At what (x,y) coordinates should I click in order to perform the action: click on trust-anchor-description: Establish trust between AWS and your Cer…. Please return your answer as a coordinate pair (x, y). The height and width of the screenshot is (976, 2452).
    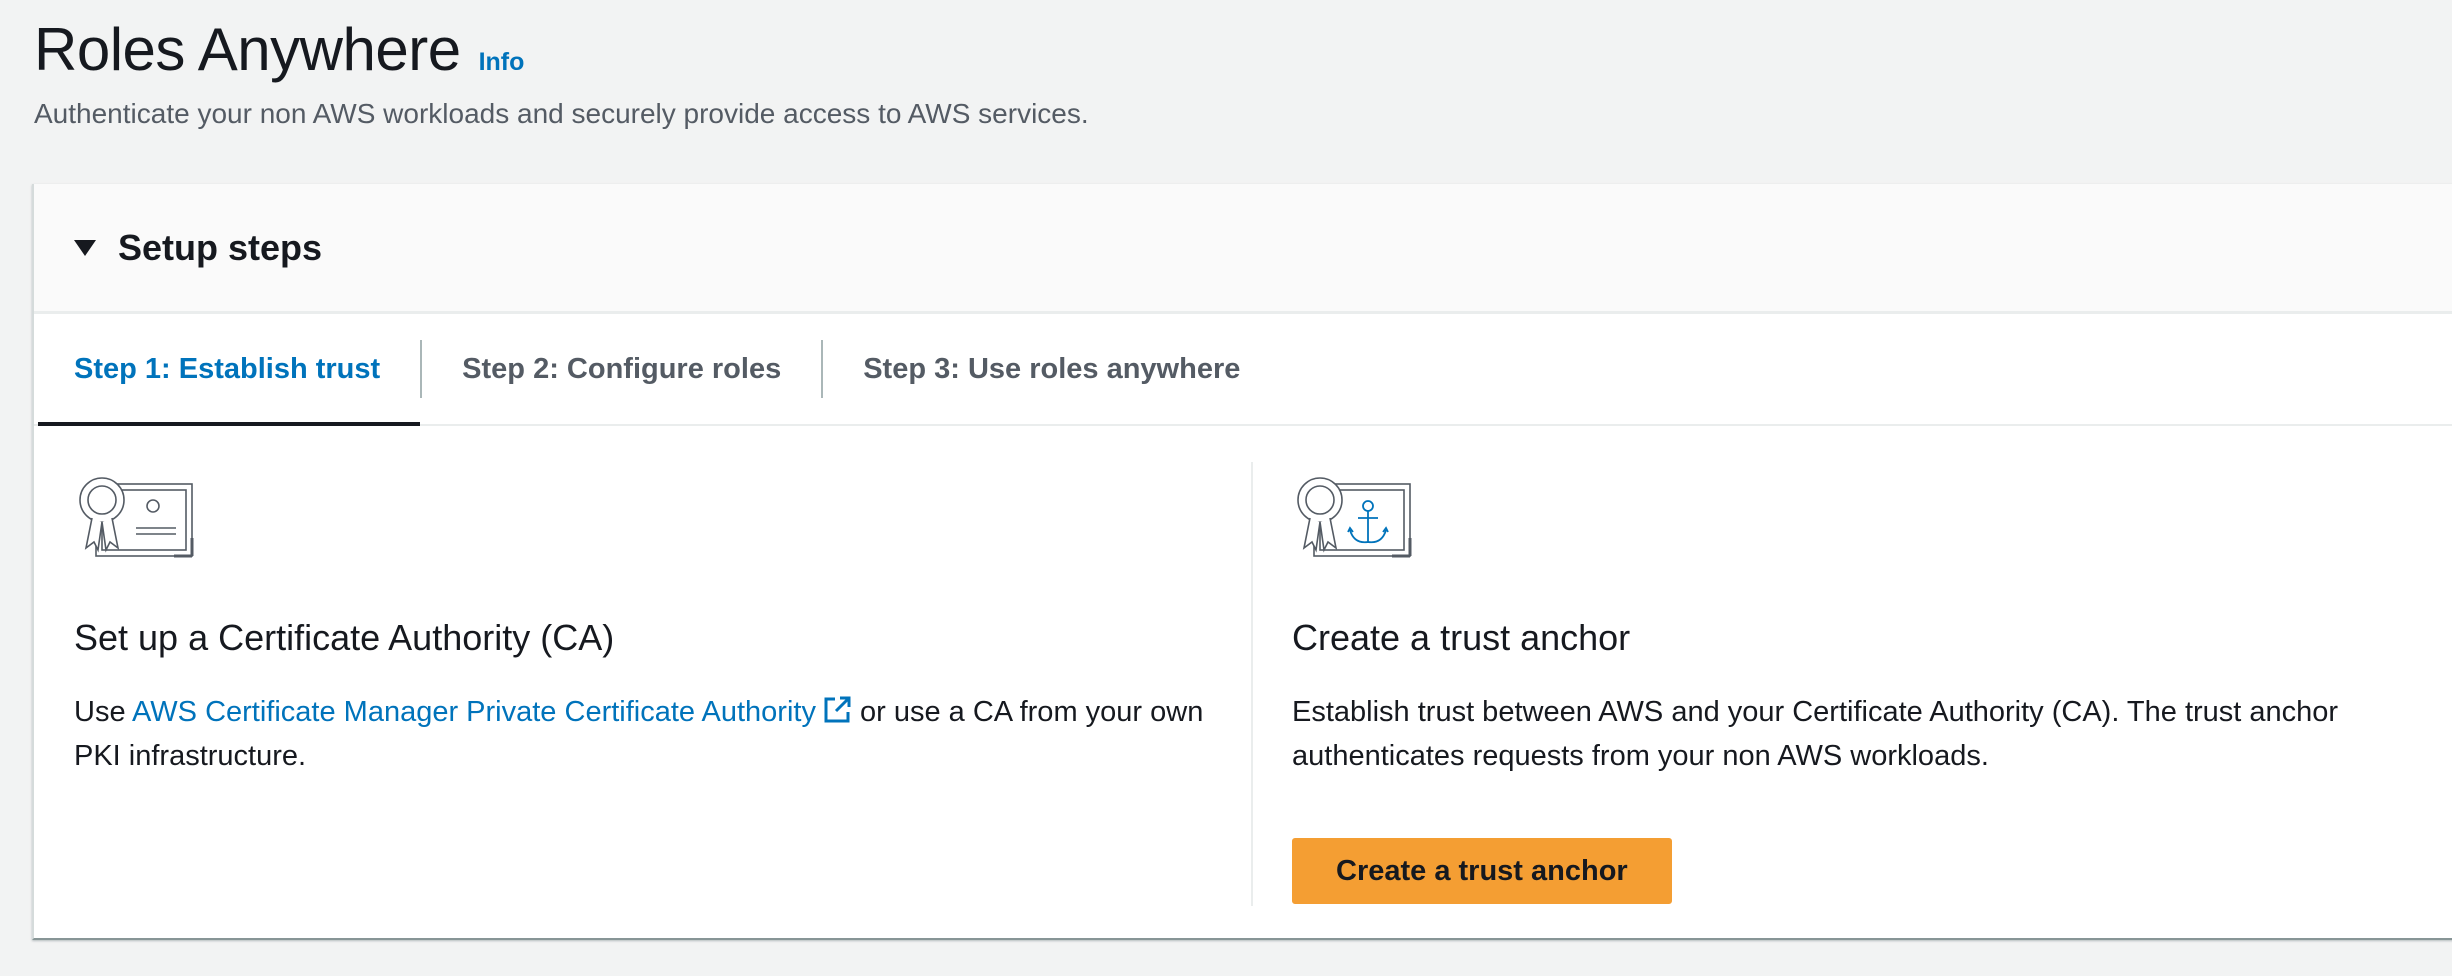
    Looking at the image, I should click on (1815, 734).